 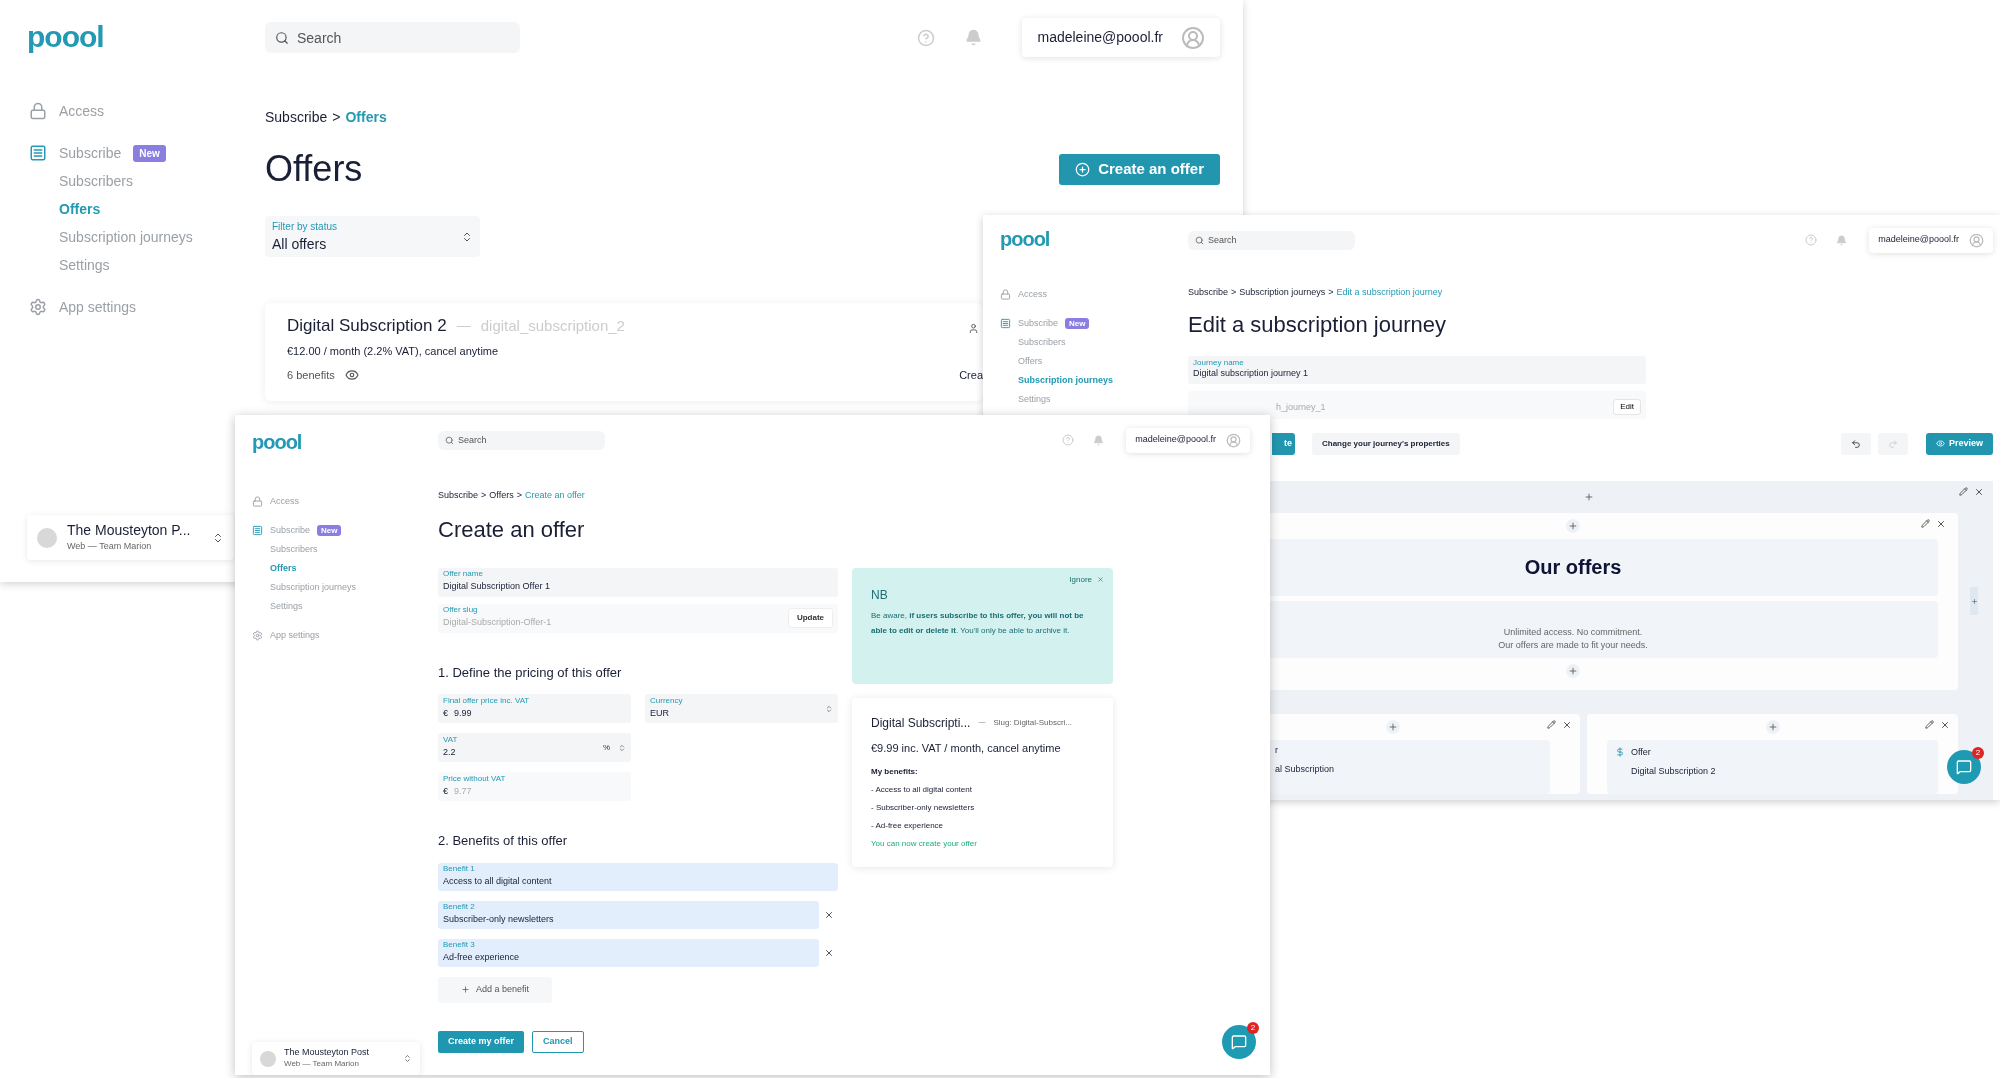 What do you see at coordinates (1573, 632) in the screenshot?
I see `canvas-text: Unlimited access. No commitment.` at bounding box center [1573, 632].